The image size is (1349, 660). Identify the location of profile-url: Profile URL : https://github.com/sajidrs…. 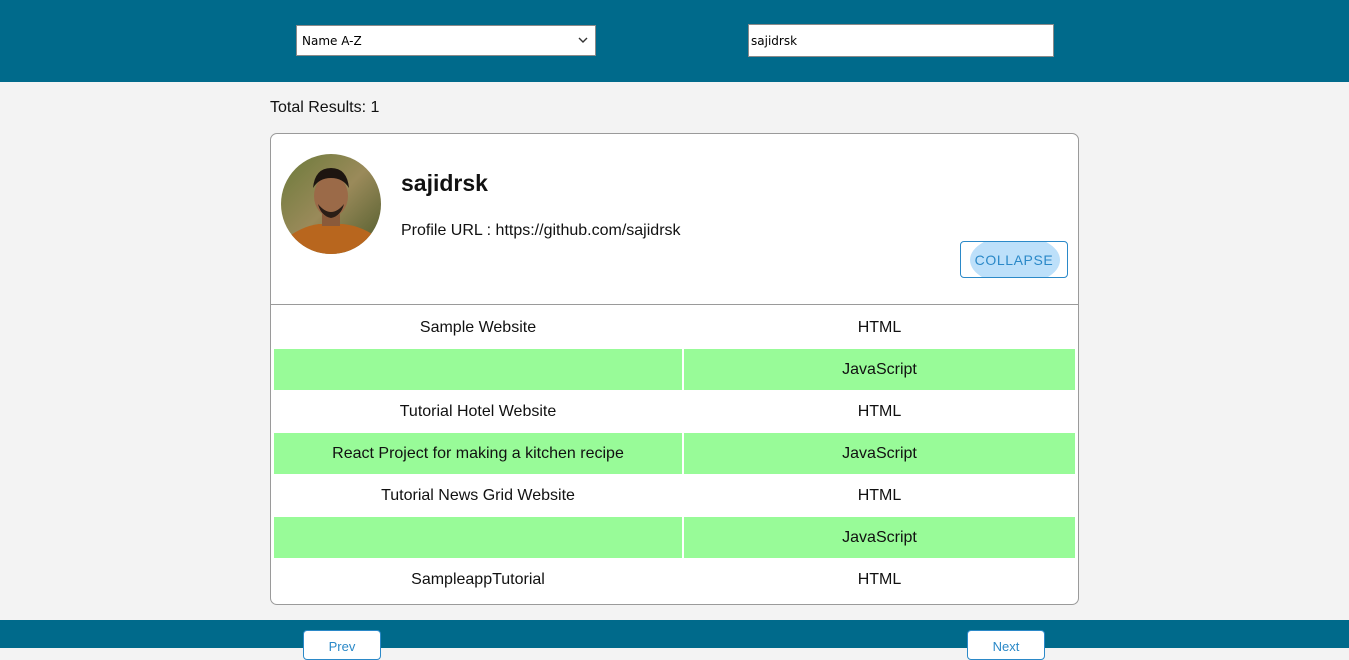
(541, 230).